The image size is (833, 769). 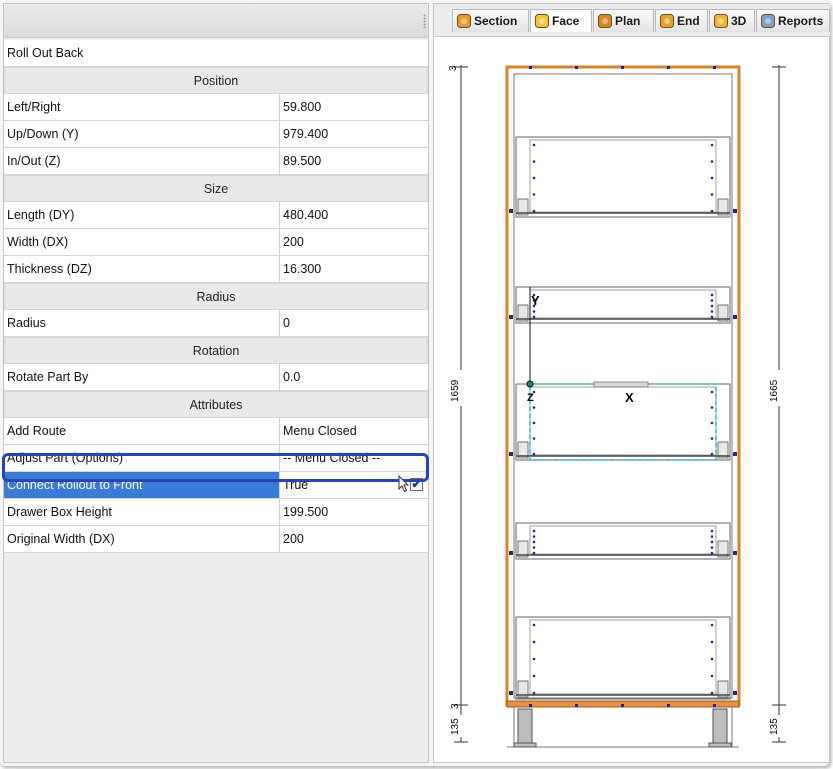 I want to click on property-row: Radius 0, so click(x=216, y=323).